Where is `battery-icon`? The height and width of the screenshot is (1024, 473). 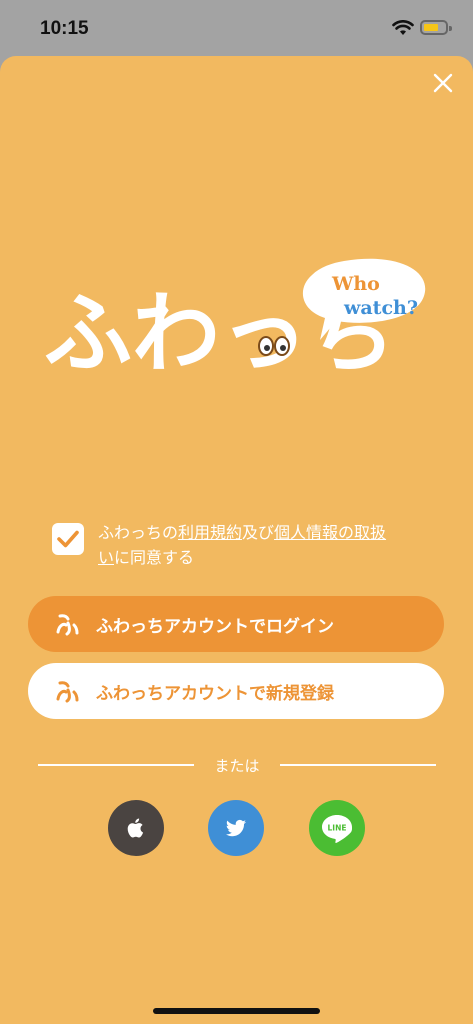
battery-icon is located at coordinates (436, 27).